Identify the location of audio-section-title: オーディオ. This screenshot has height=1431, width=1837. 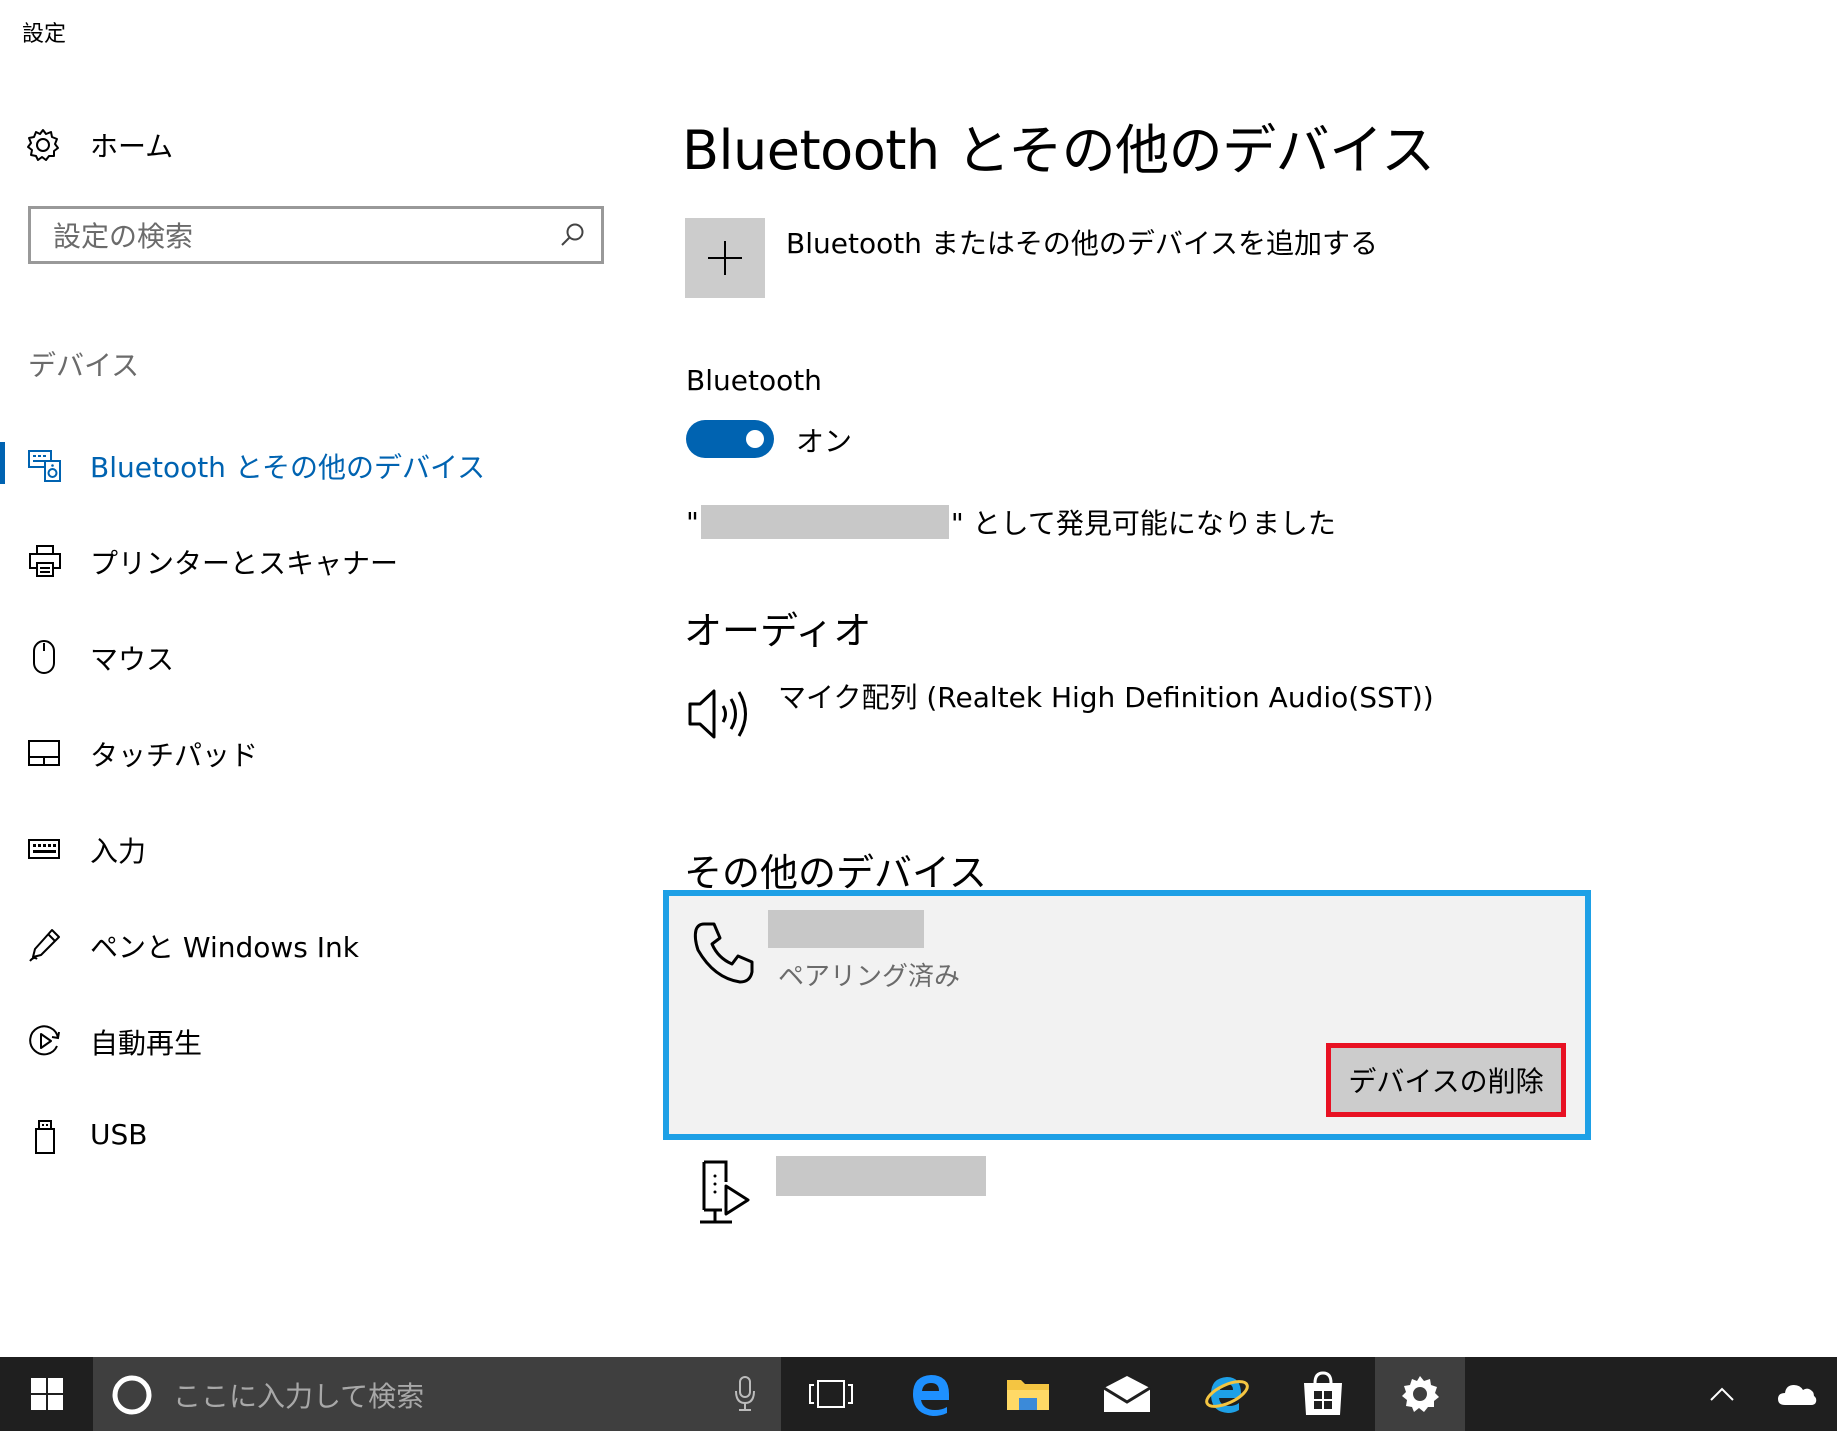
(778, 631).